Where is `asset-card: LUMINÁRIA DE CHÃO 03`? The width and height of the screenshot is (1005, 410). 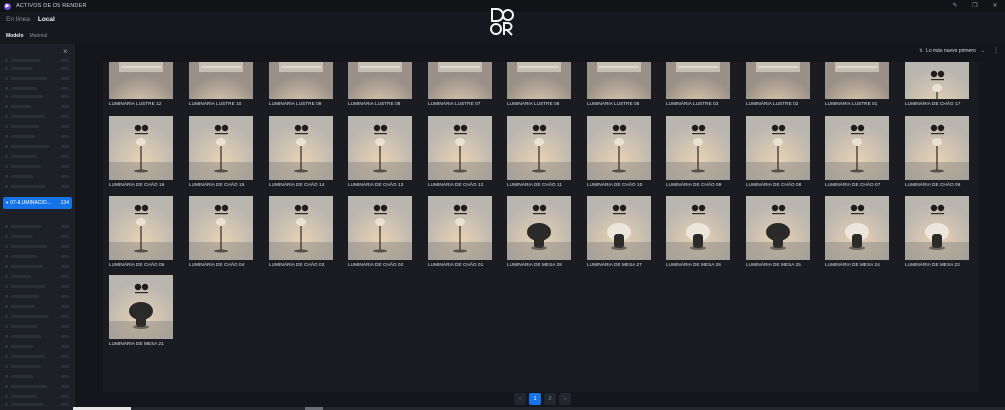 asset-card: LUMINÁRIA DE CHÃO 03 is located at coordinates (304, 234).